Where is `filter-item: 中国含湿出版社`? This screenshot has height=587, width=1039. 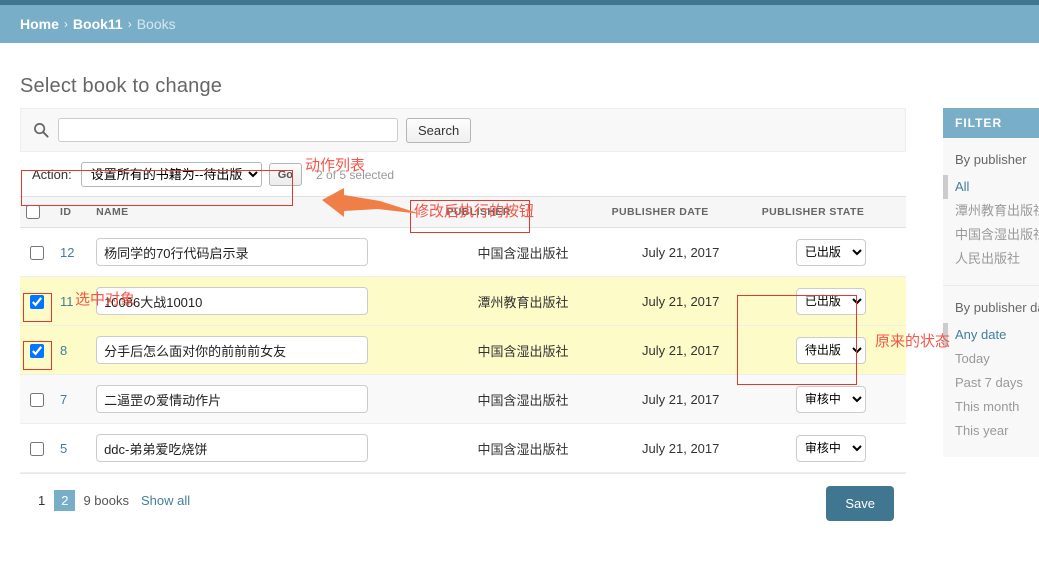
filter-item: 中国含湿出版社 is located at coordinates (991, 235).